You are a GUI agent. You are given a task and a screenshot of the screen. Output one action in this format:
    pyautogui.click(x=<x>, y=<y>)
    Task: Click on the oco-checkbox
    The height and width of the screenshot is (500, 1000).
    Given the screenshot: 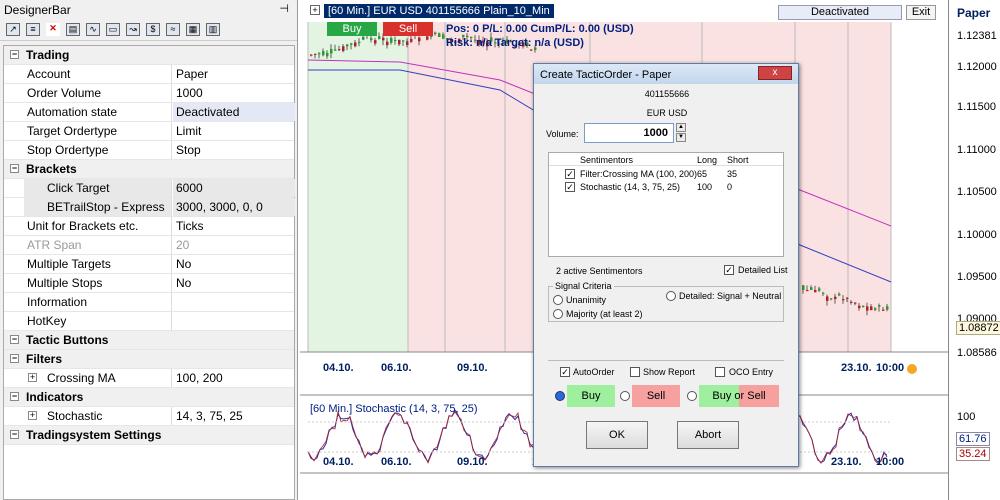 What is the action you would take?
    pyautogui.click(x=720, y=372)
    